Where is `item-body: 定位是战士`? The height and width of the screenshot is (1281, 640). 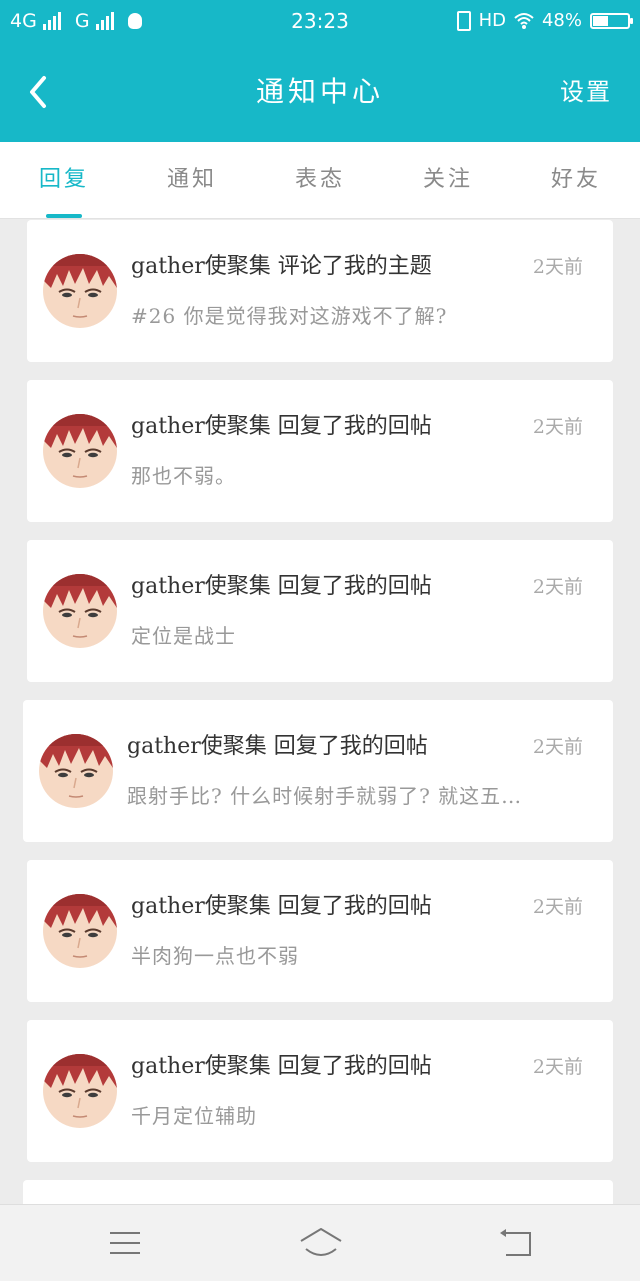
item-body: 定位是战士 is located at coordinates (183, 636).